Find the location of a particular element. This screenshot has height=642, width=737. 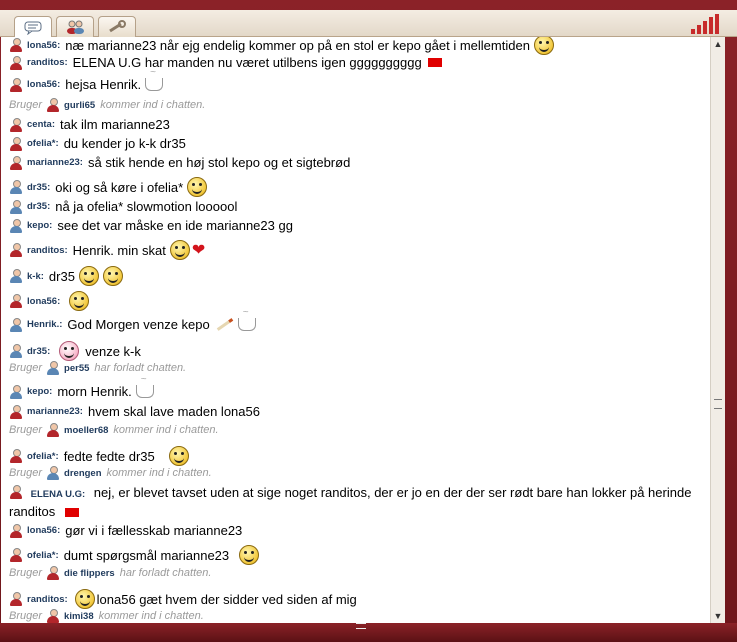

message-text: du kender jo k-k dr35 is located at coordinates (124, 143).